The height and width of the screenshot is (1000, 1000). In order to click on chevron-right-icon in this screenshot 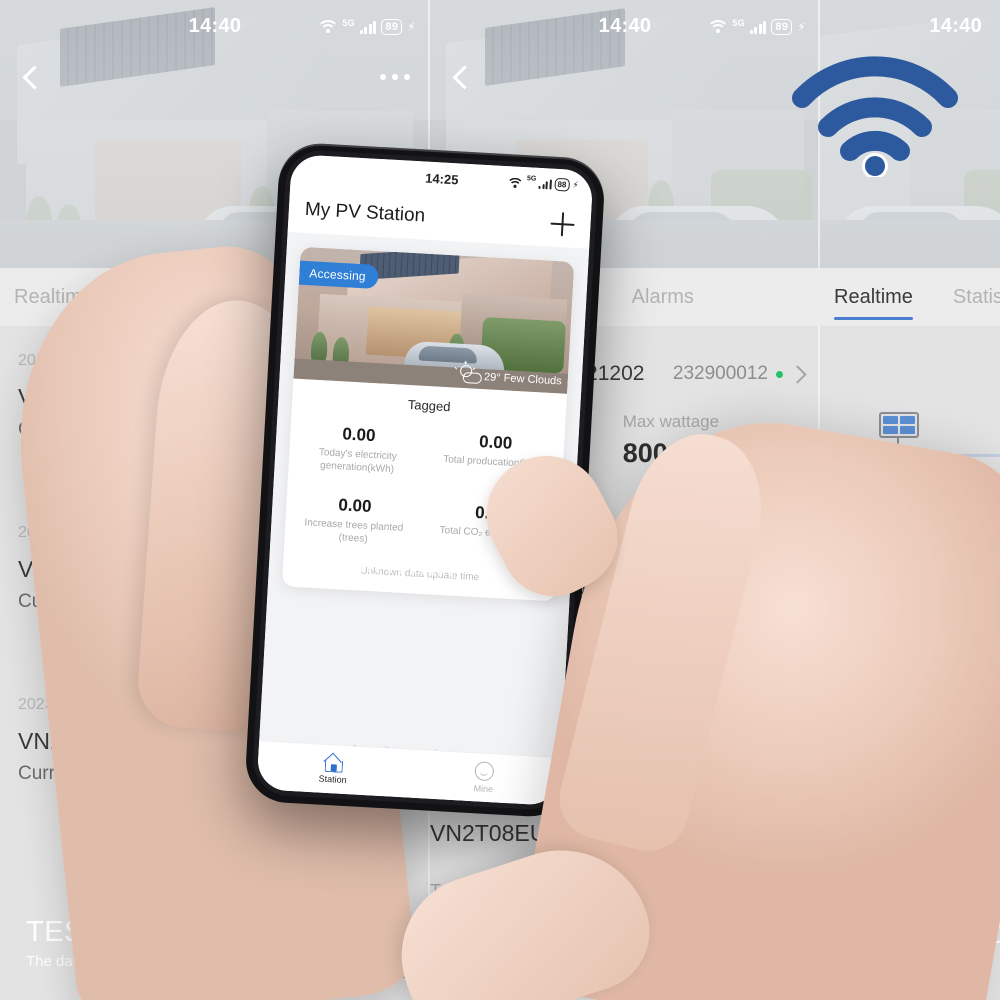, I will do `click(797, 374)`.